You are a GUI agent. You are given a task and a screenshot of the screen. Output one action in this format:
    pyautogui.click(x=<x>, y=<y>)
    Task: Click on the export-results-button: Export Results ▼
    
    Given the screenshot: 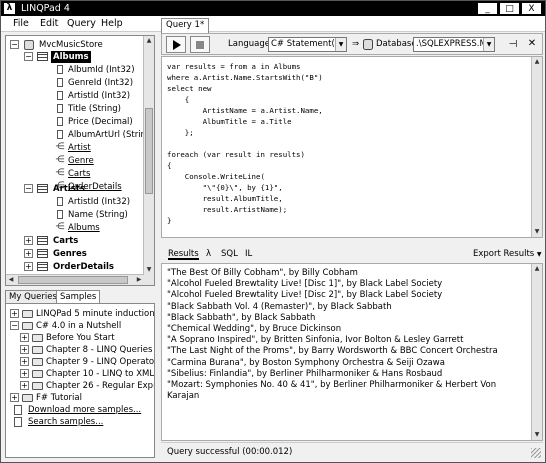 What is the action you would take?
    pyautogui.click(x=507, y=254)
    